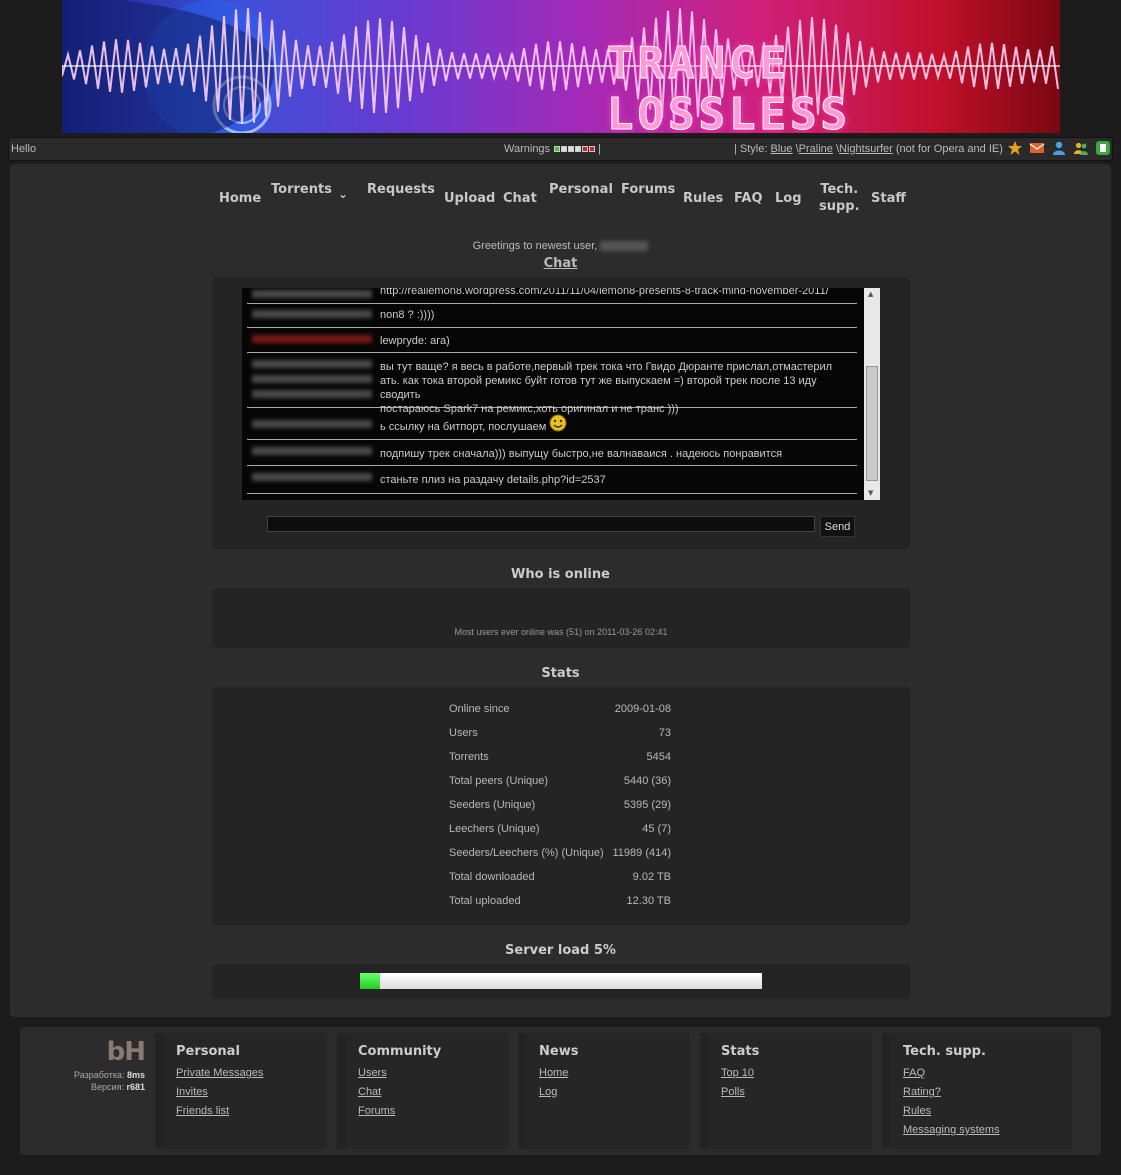 The image size is (1121, 1175). What do you see at coordinates (751, 149) in the screenshot?
I see `style-prefix: | Style:` at bounding box center [751, 149].